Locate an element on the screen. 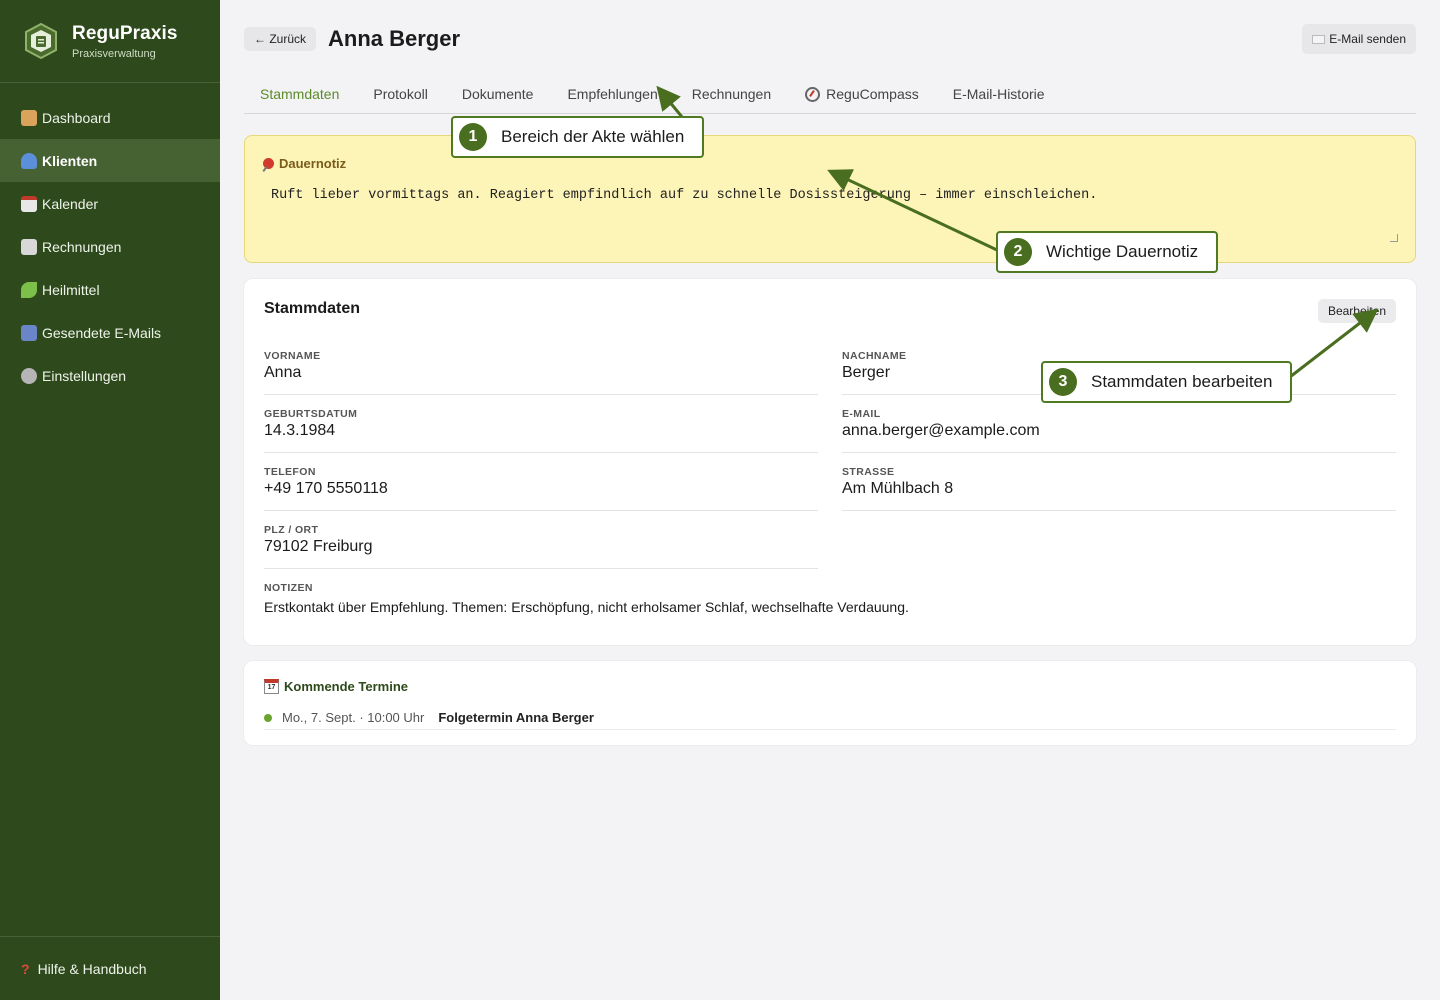 The width and height of the screenshot is (1440, 1000). termin-date: Mo., 7. Sept. · 10:00 Uhr is located at coordinates (353, 717).